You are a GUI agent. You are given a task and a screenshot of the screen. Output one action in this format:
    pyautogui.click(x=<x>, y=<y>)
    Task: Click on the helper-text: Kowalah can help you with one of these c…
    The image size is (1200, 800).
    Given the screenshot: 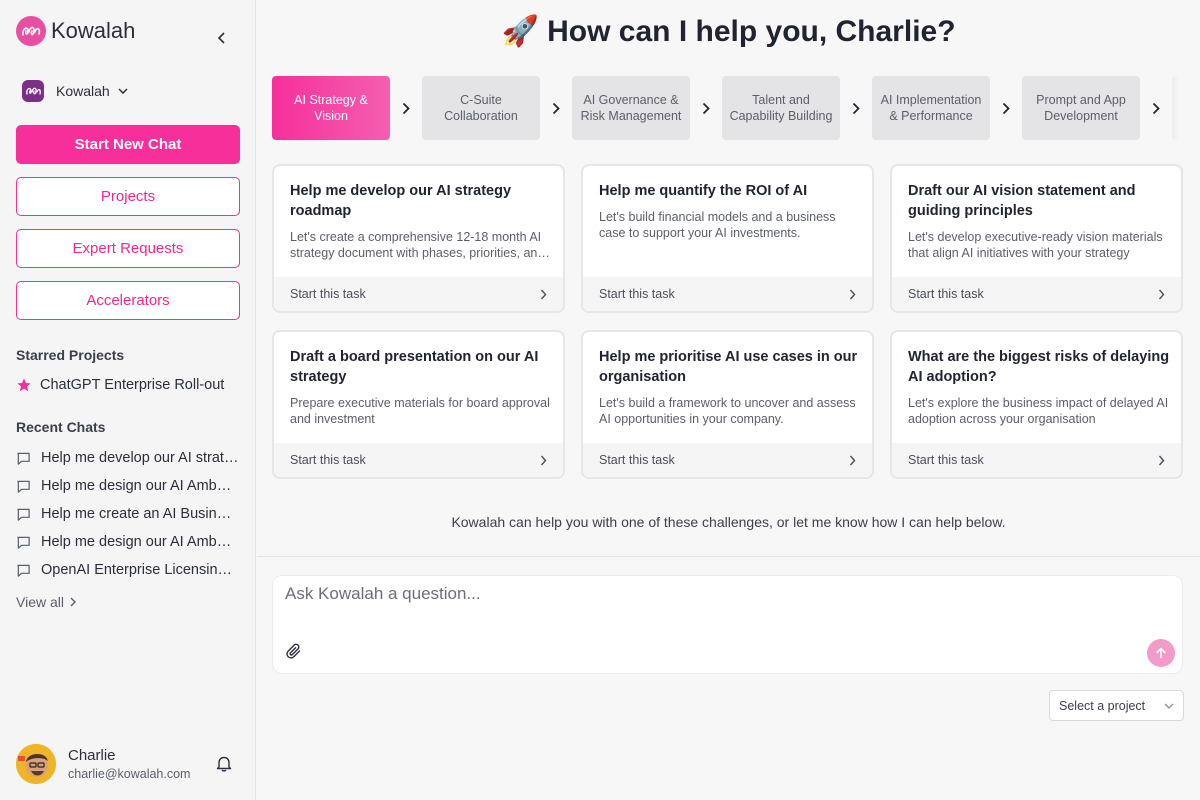 What is the action you would take?
    pyautogui.click(x=728, y=522)
    